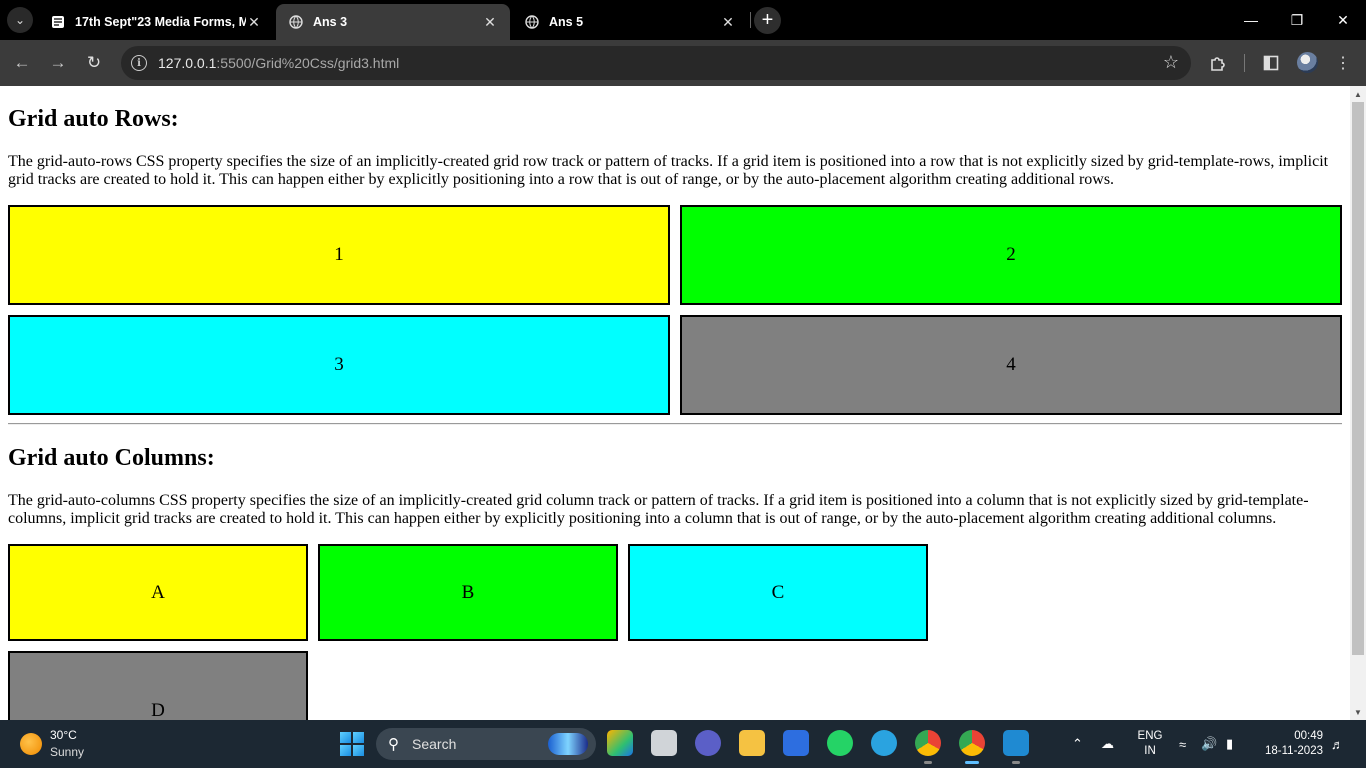 The width and height of the screenshot is (1366, 768). What do you see at coordinates (1337, 744) in the screenshot?
I see `notification-bell-icon: ♬` at bounding box center [1337, 744].